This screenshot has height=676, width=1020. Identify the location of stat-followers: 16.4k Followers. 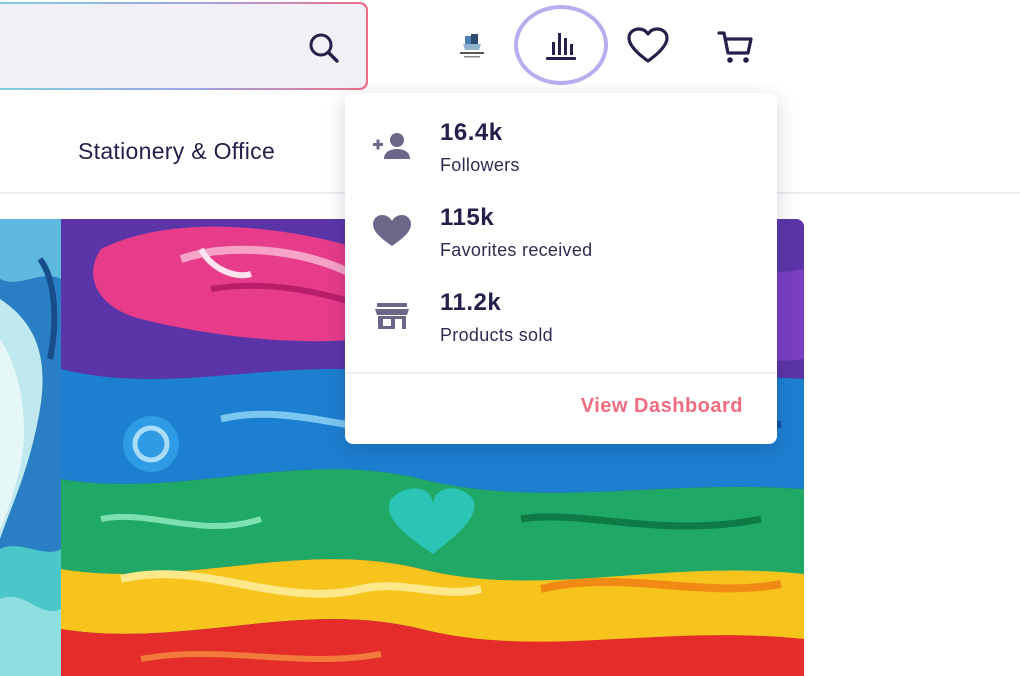
(561, 154).